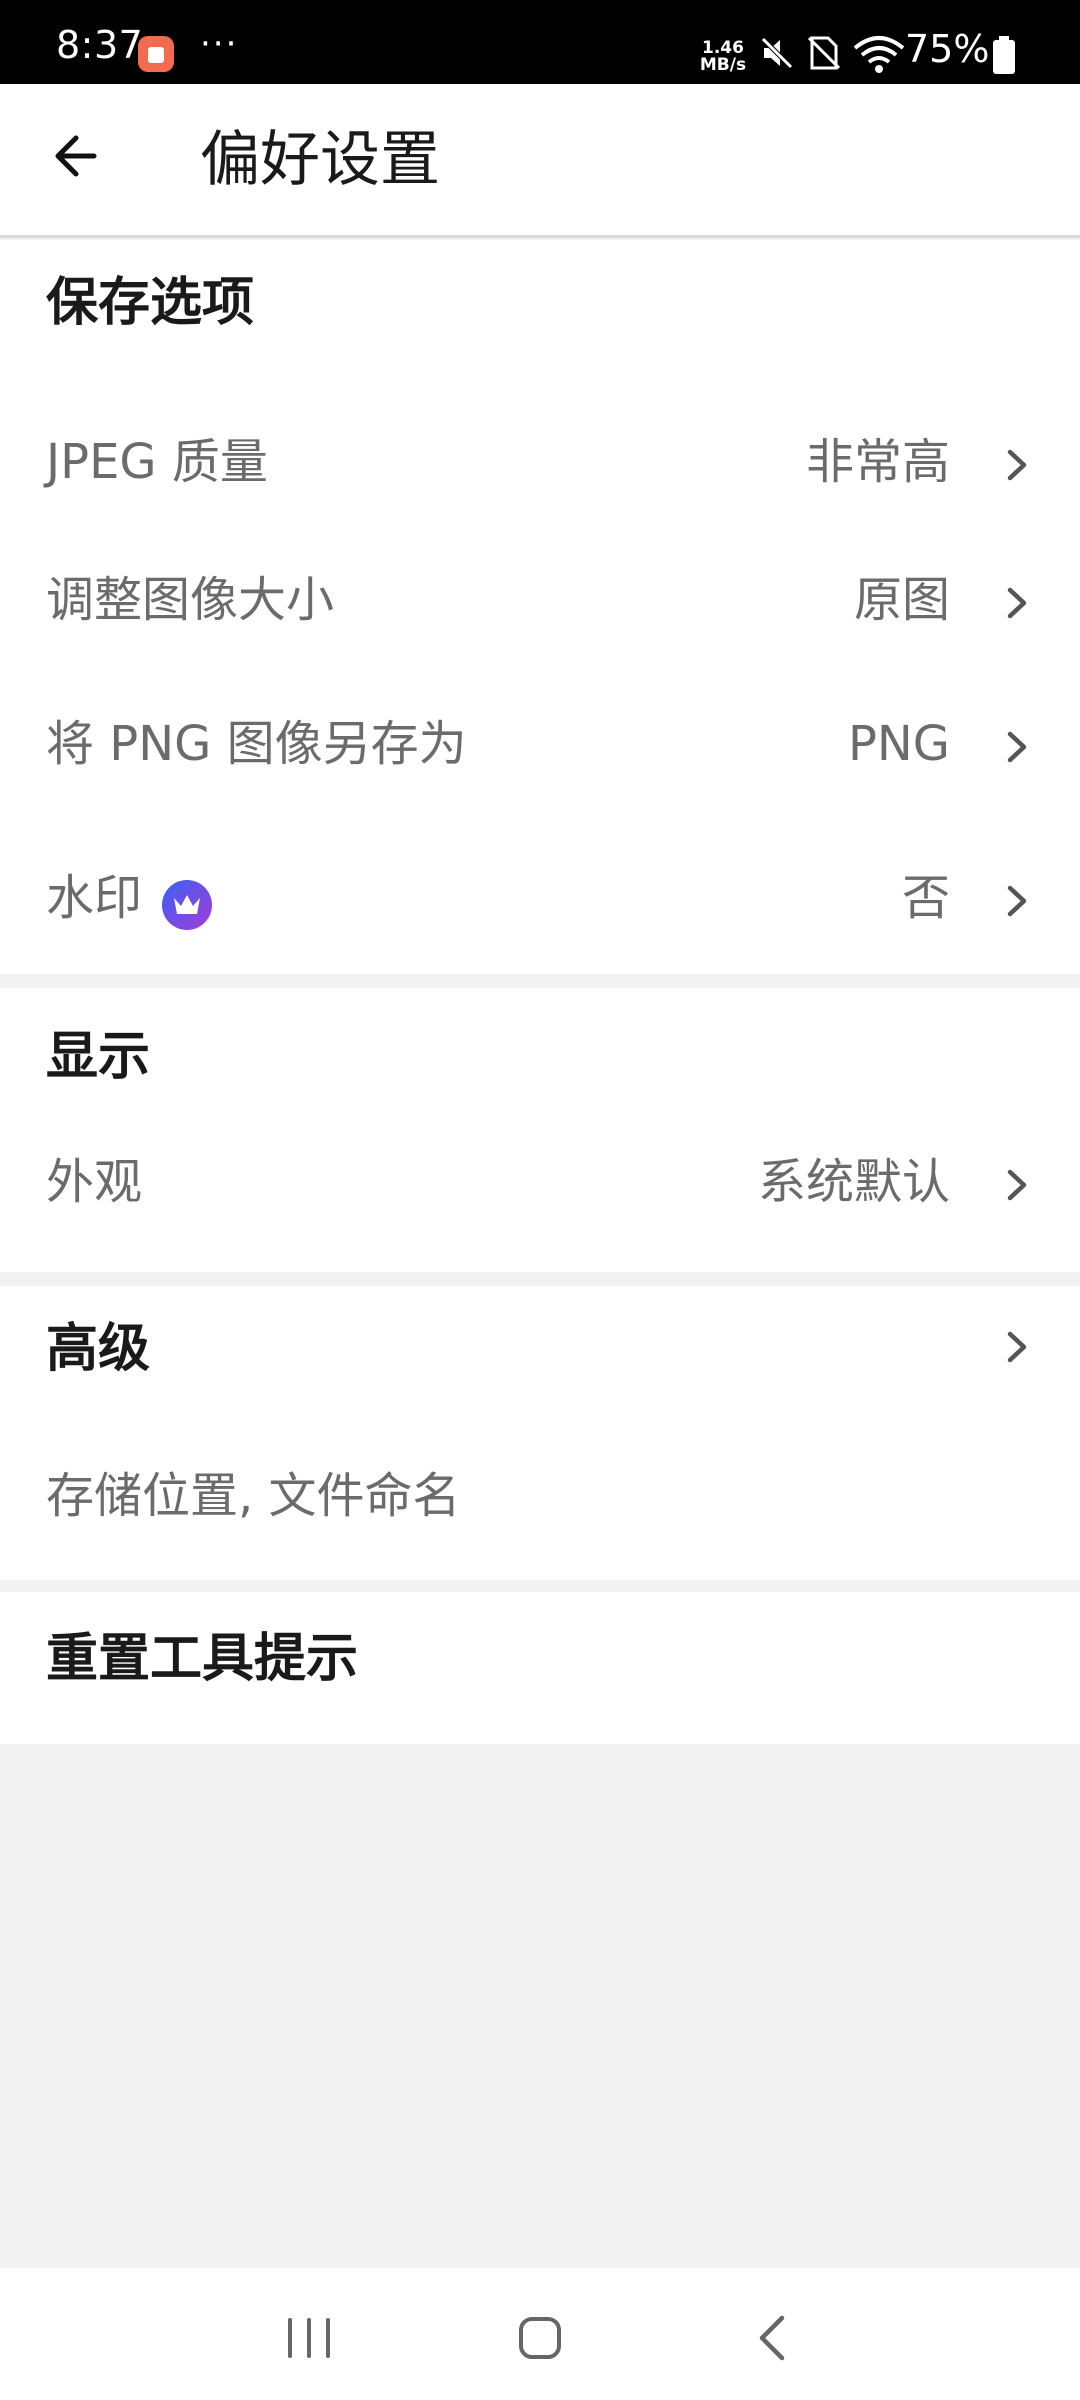 The width and height of the screenshot is (1080, 2400). What do you see at coordinates (94, 898) in the screenshot?
I see `watermark-label: 水印` at bounding box center [94, 898].